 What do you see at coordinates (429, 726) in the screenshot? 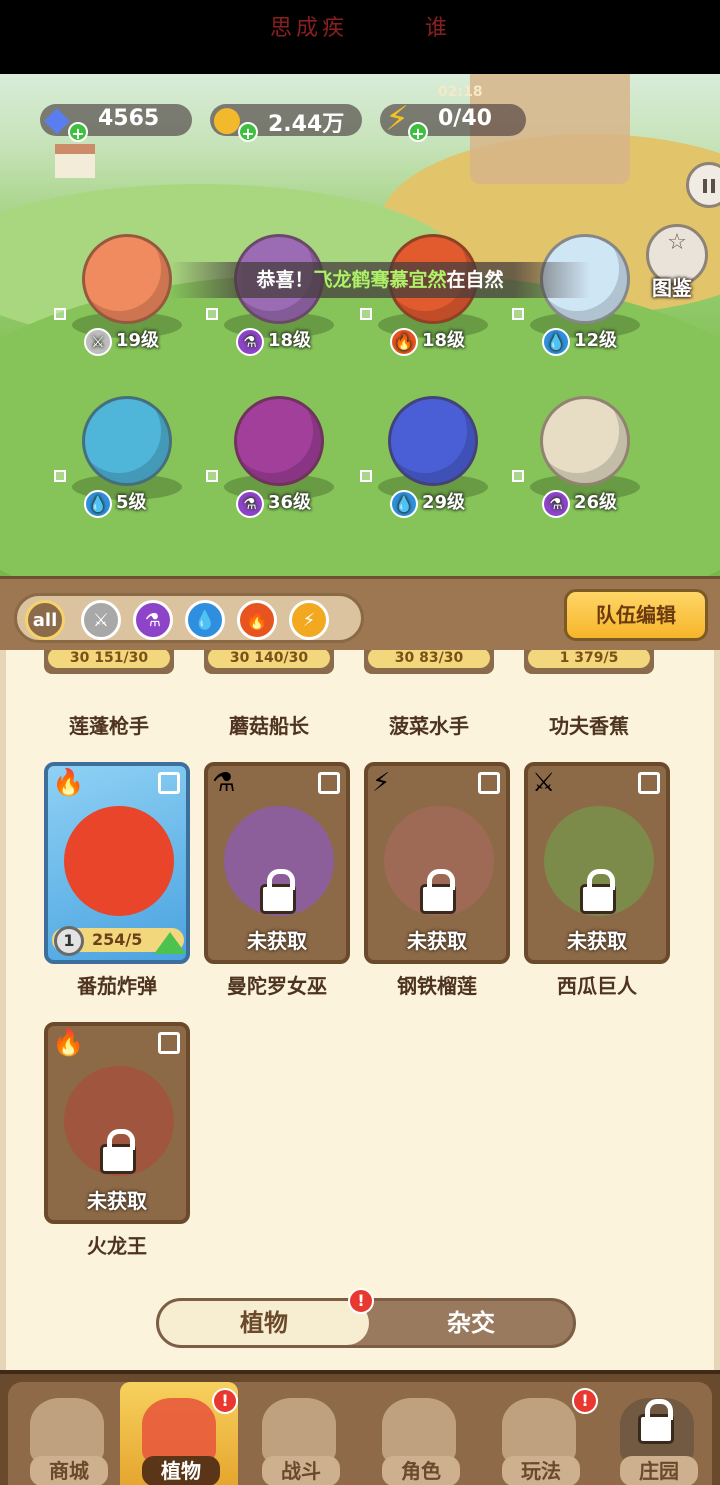
I see `card-name: 菠菜水手` at bounding box center [429, 726].